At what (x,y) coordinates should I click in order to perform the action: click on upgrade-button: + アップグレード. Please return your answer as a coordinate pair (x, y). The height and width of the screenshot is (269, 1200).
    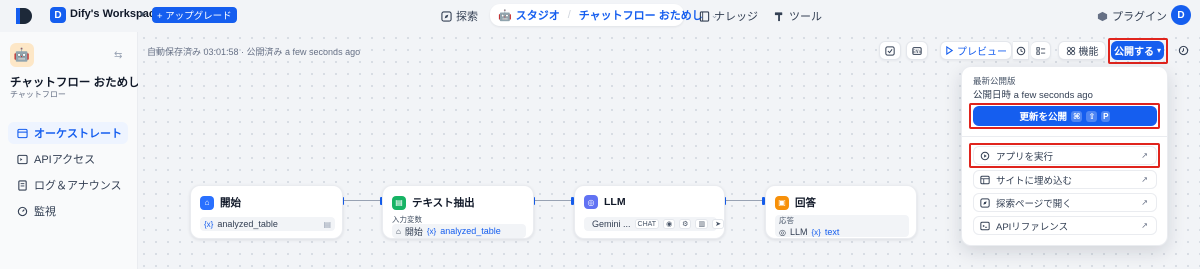
    Looking at the image, I should click on (194, 15).